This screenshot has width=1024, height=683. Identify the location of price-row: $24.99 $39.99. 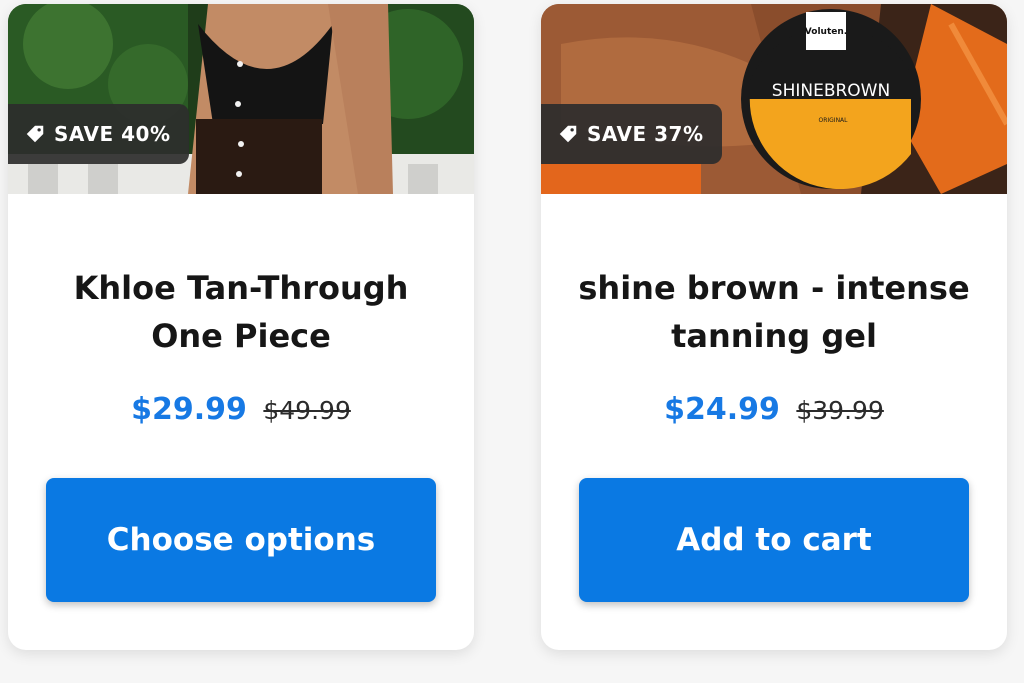
(774, 410).